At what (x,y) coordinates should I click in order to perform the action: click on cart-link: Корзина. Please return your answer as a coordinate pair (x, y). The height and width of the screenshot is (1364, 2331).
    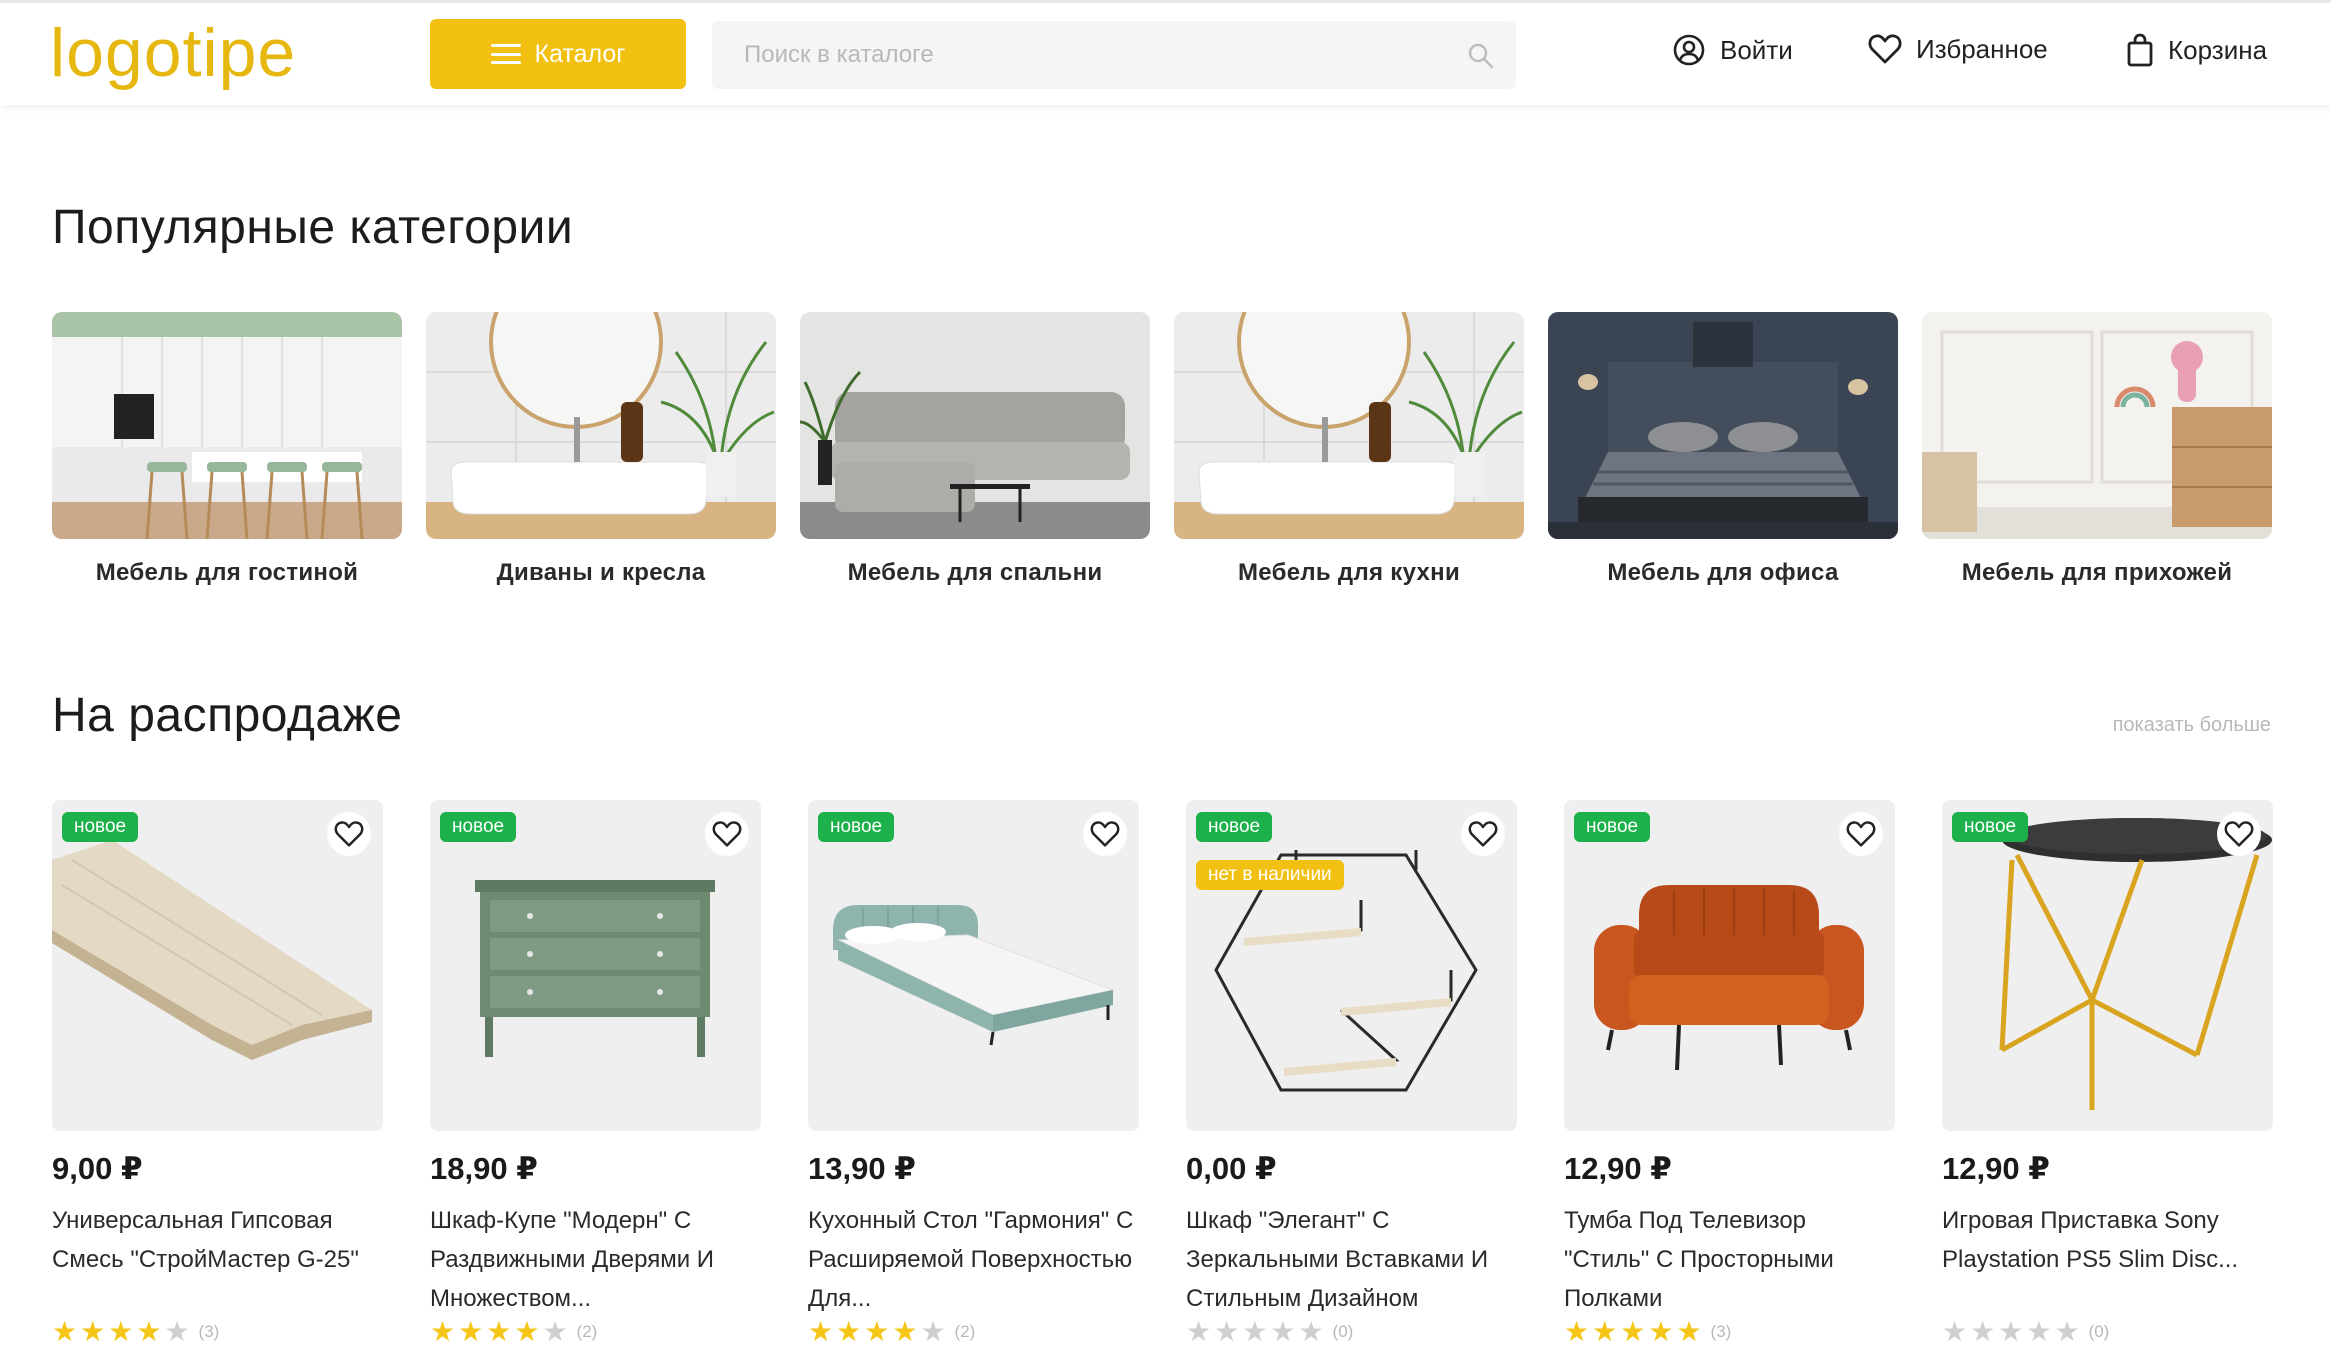
    Looking at the image, I should click on (2196, 50).